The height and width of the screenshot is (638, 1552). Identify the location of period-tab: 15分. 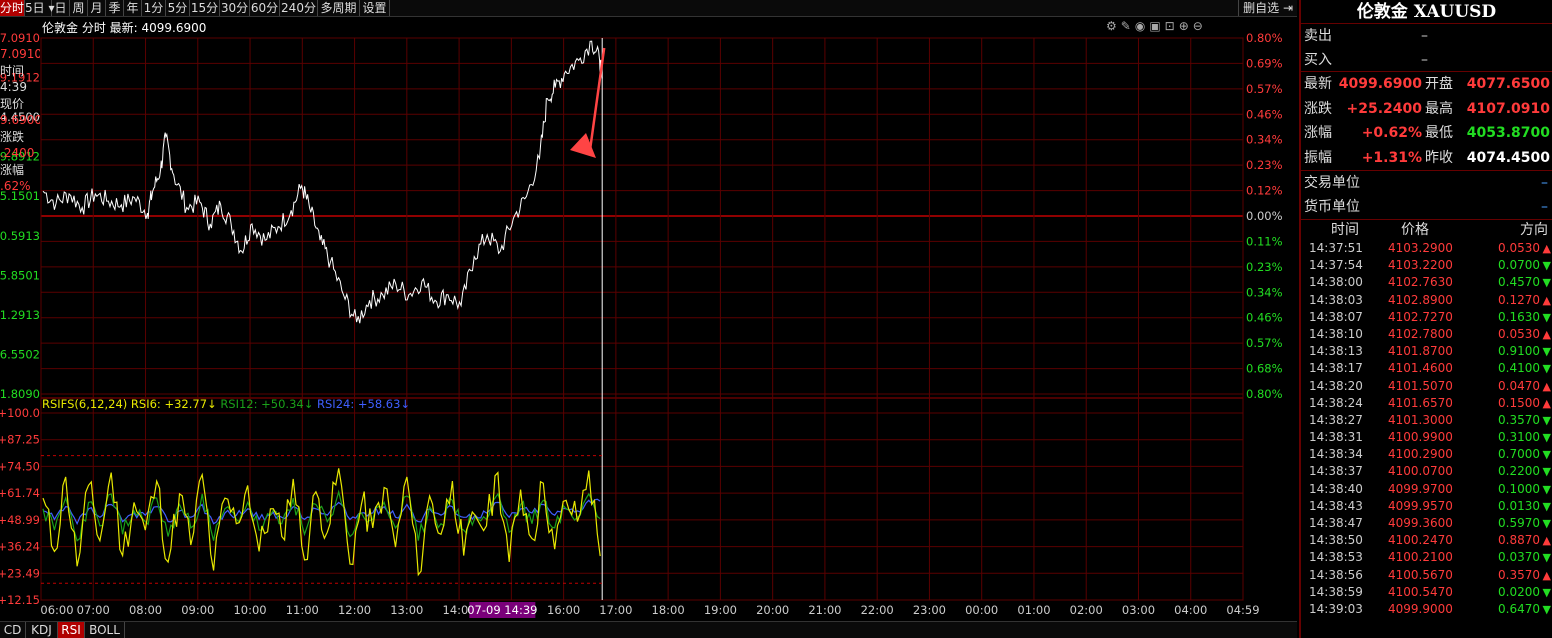
(205, 8).